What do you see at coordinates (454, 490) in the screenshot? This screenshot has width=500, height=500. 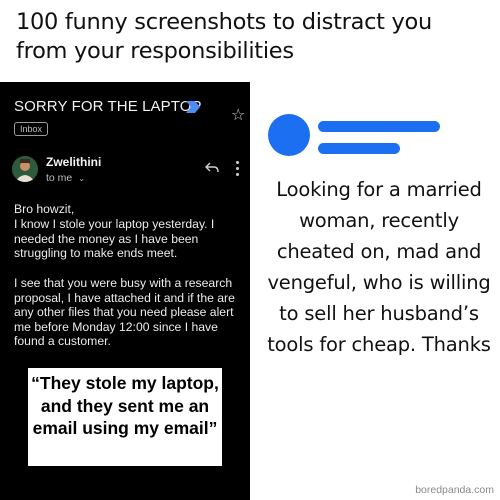 I see `watermark: boredpanda.com` at bounding box center [454, 490].